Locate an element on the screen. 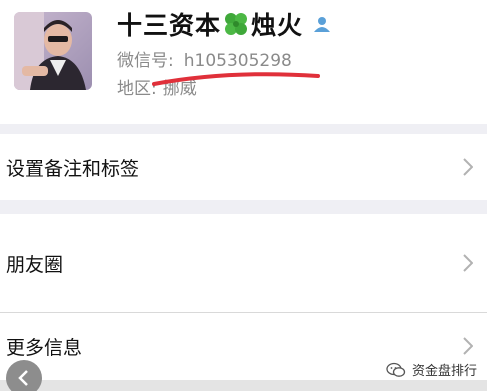  back-arrow-icon is located at coordinates (23, 378).